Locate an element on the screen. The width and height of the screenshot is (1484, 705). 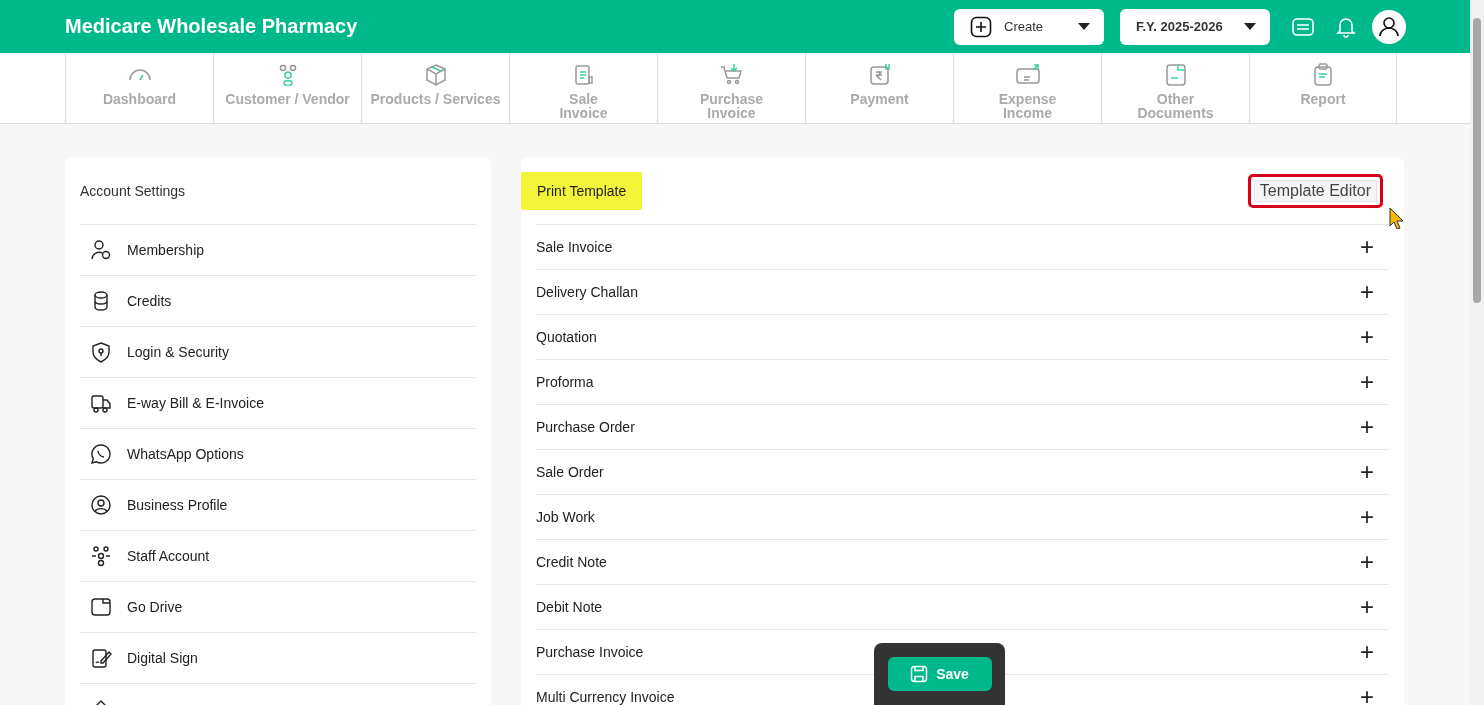
panel-title: Print Template is located at coordinates (582, 190).